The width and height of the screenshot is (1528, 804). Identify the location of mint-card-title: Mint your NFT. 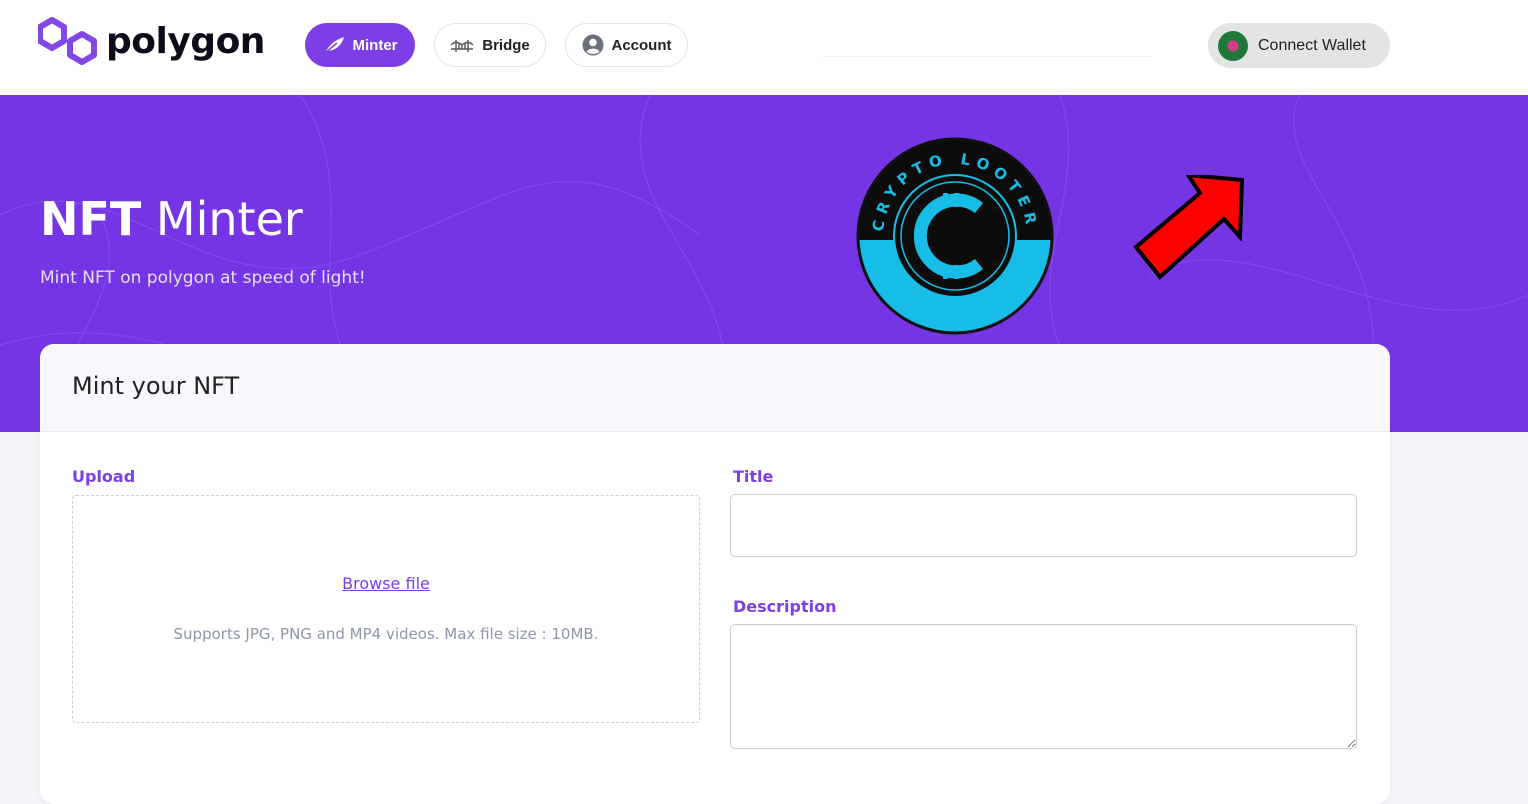
(156, 386).